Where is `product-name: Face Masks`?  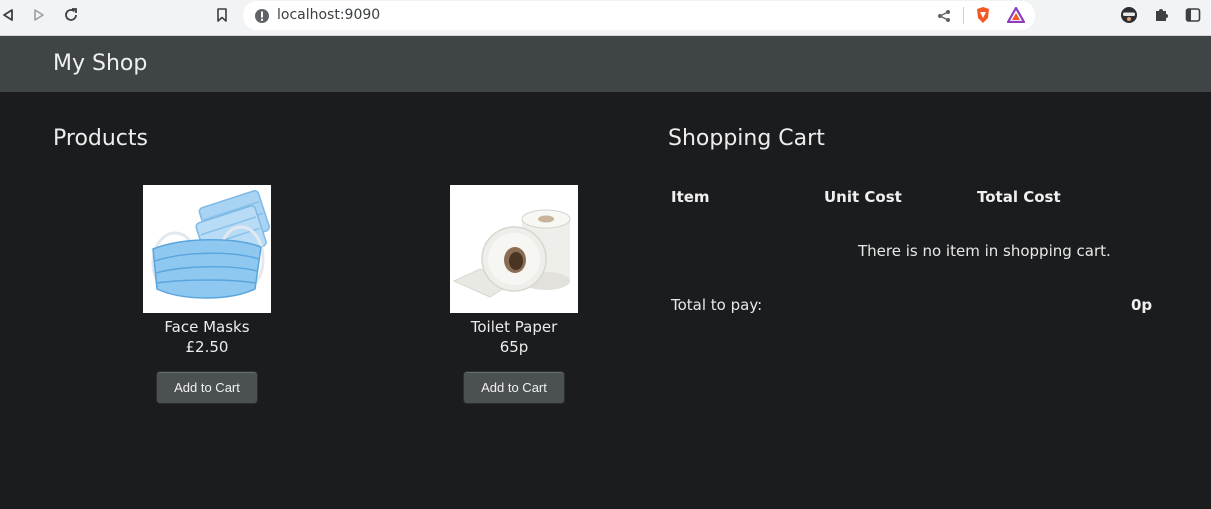 product-name: Face Masks is located at coordinates (207, 327).